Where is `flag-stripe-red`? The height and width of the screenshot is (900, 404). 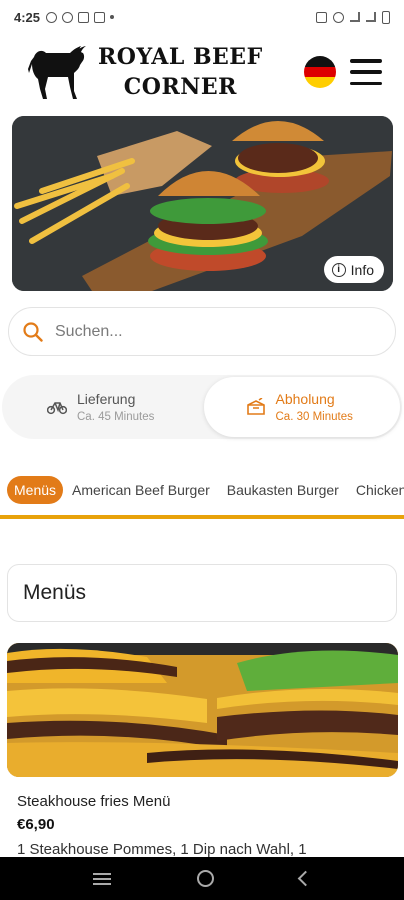 flag-stripe-red is located at coordinates (320, 72).